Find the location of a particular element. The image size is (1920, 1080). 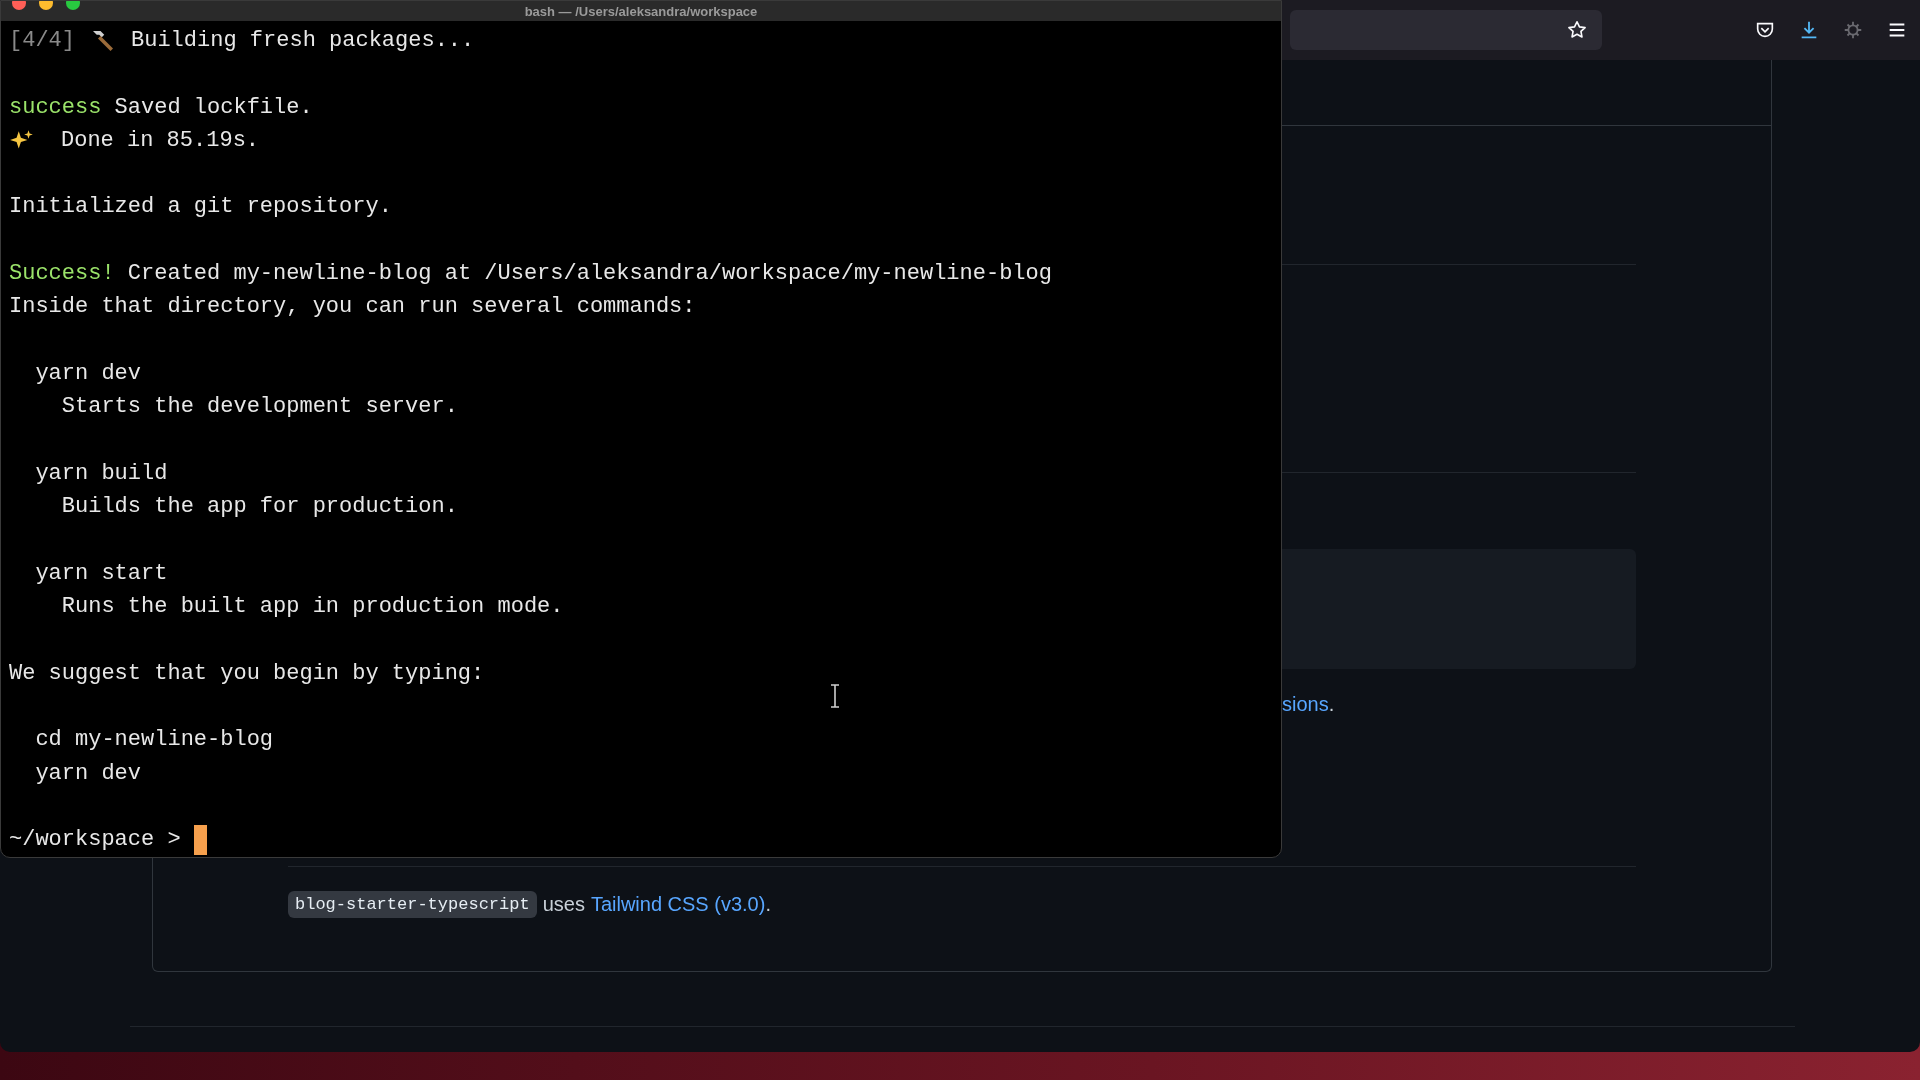

terminal-text: Inside that directory, you can run several commands: is located at coordinates (352, 307).